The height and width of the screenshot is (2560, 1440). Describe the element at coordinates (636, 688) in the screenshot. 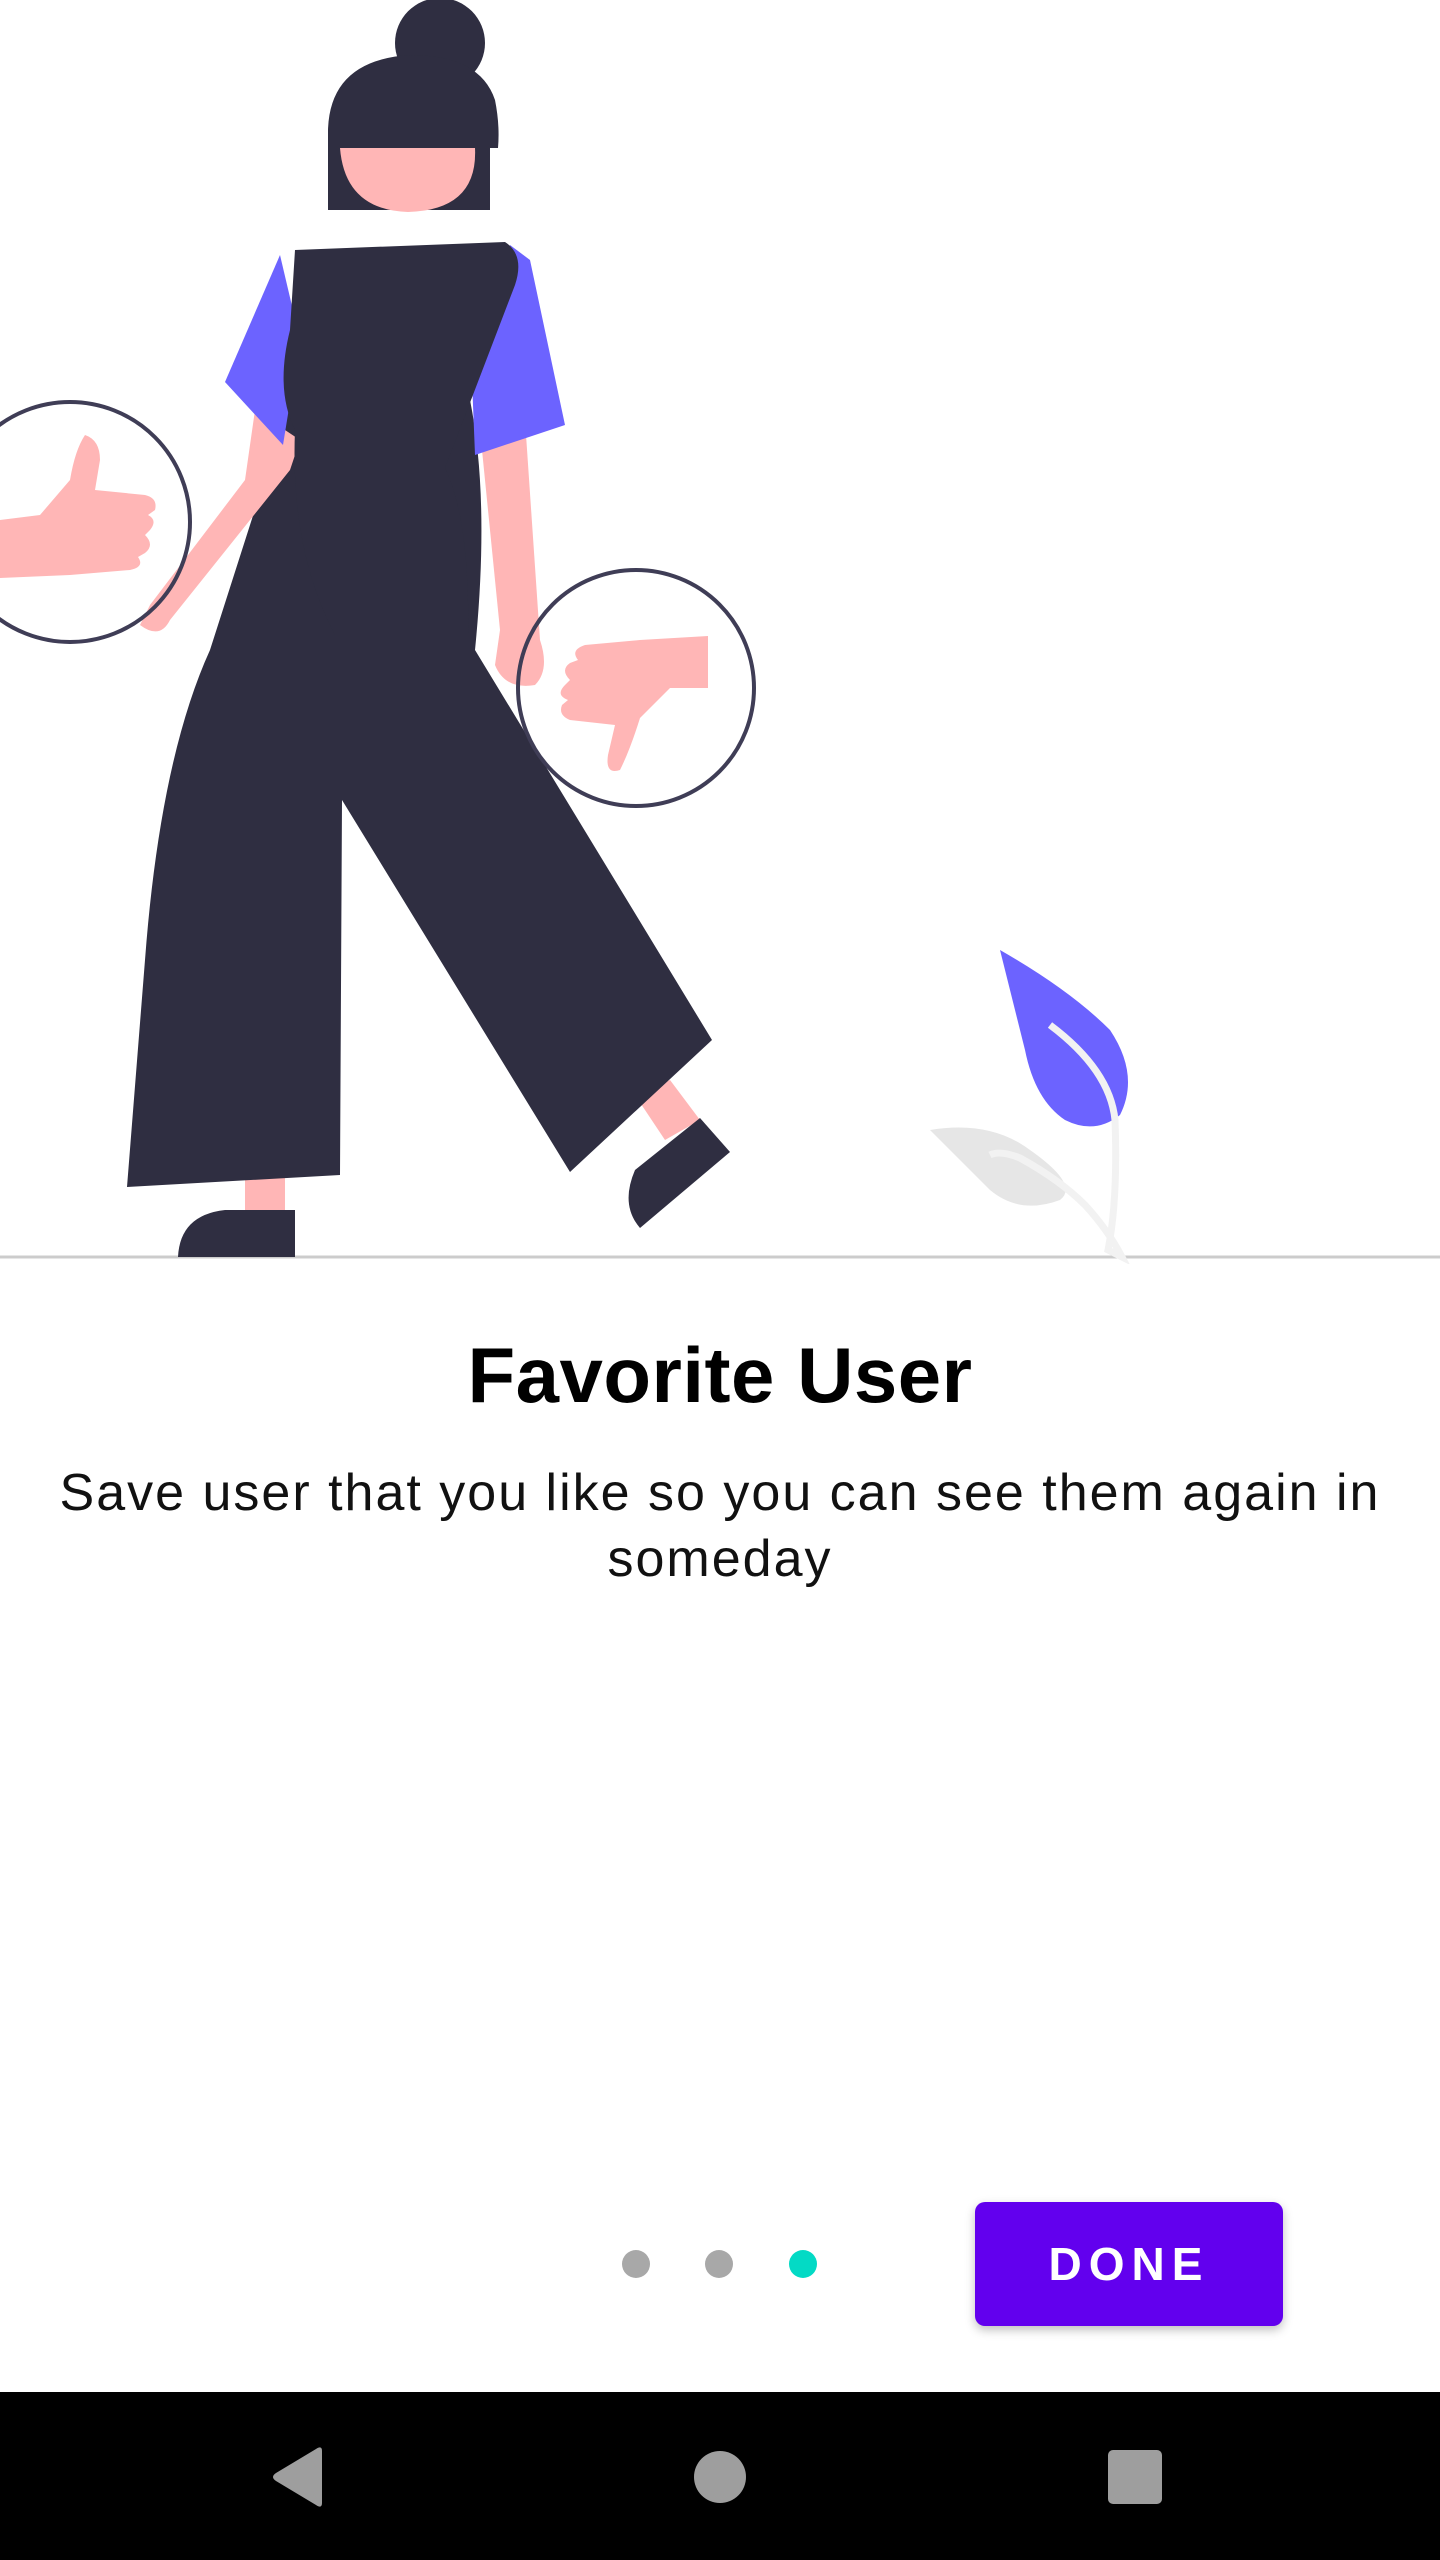

I see `thumbs-down-icon` at that location.